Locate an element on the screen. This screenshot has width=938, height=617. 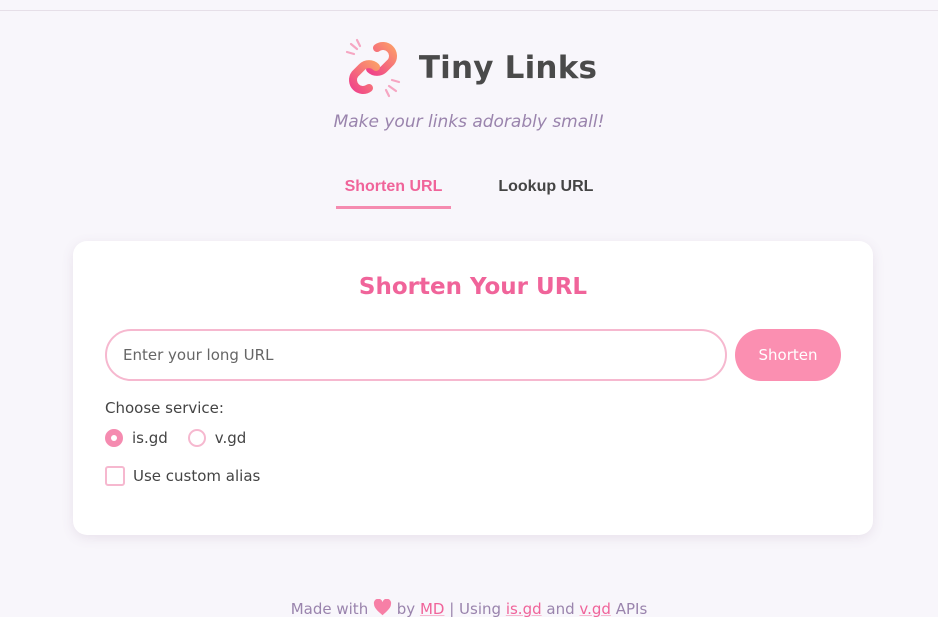
footer-vgd-link: v.gd is located at coordinates (595, 608).